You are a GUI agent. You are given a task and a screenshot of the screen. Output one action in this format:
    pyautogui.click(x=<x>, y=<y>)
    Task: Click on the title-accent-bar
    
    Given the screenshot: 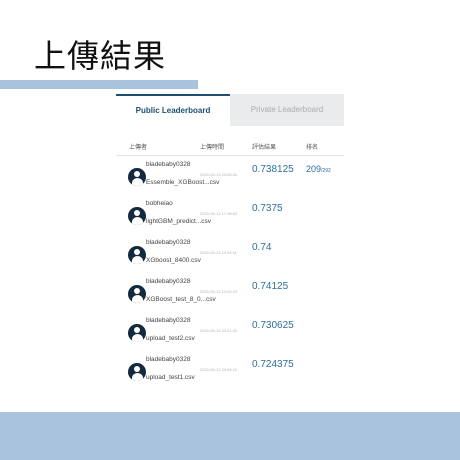 What is the action you would take?
    pyautogui.click(x=99, y=84)
    